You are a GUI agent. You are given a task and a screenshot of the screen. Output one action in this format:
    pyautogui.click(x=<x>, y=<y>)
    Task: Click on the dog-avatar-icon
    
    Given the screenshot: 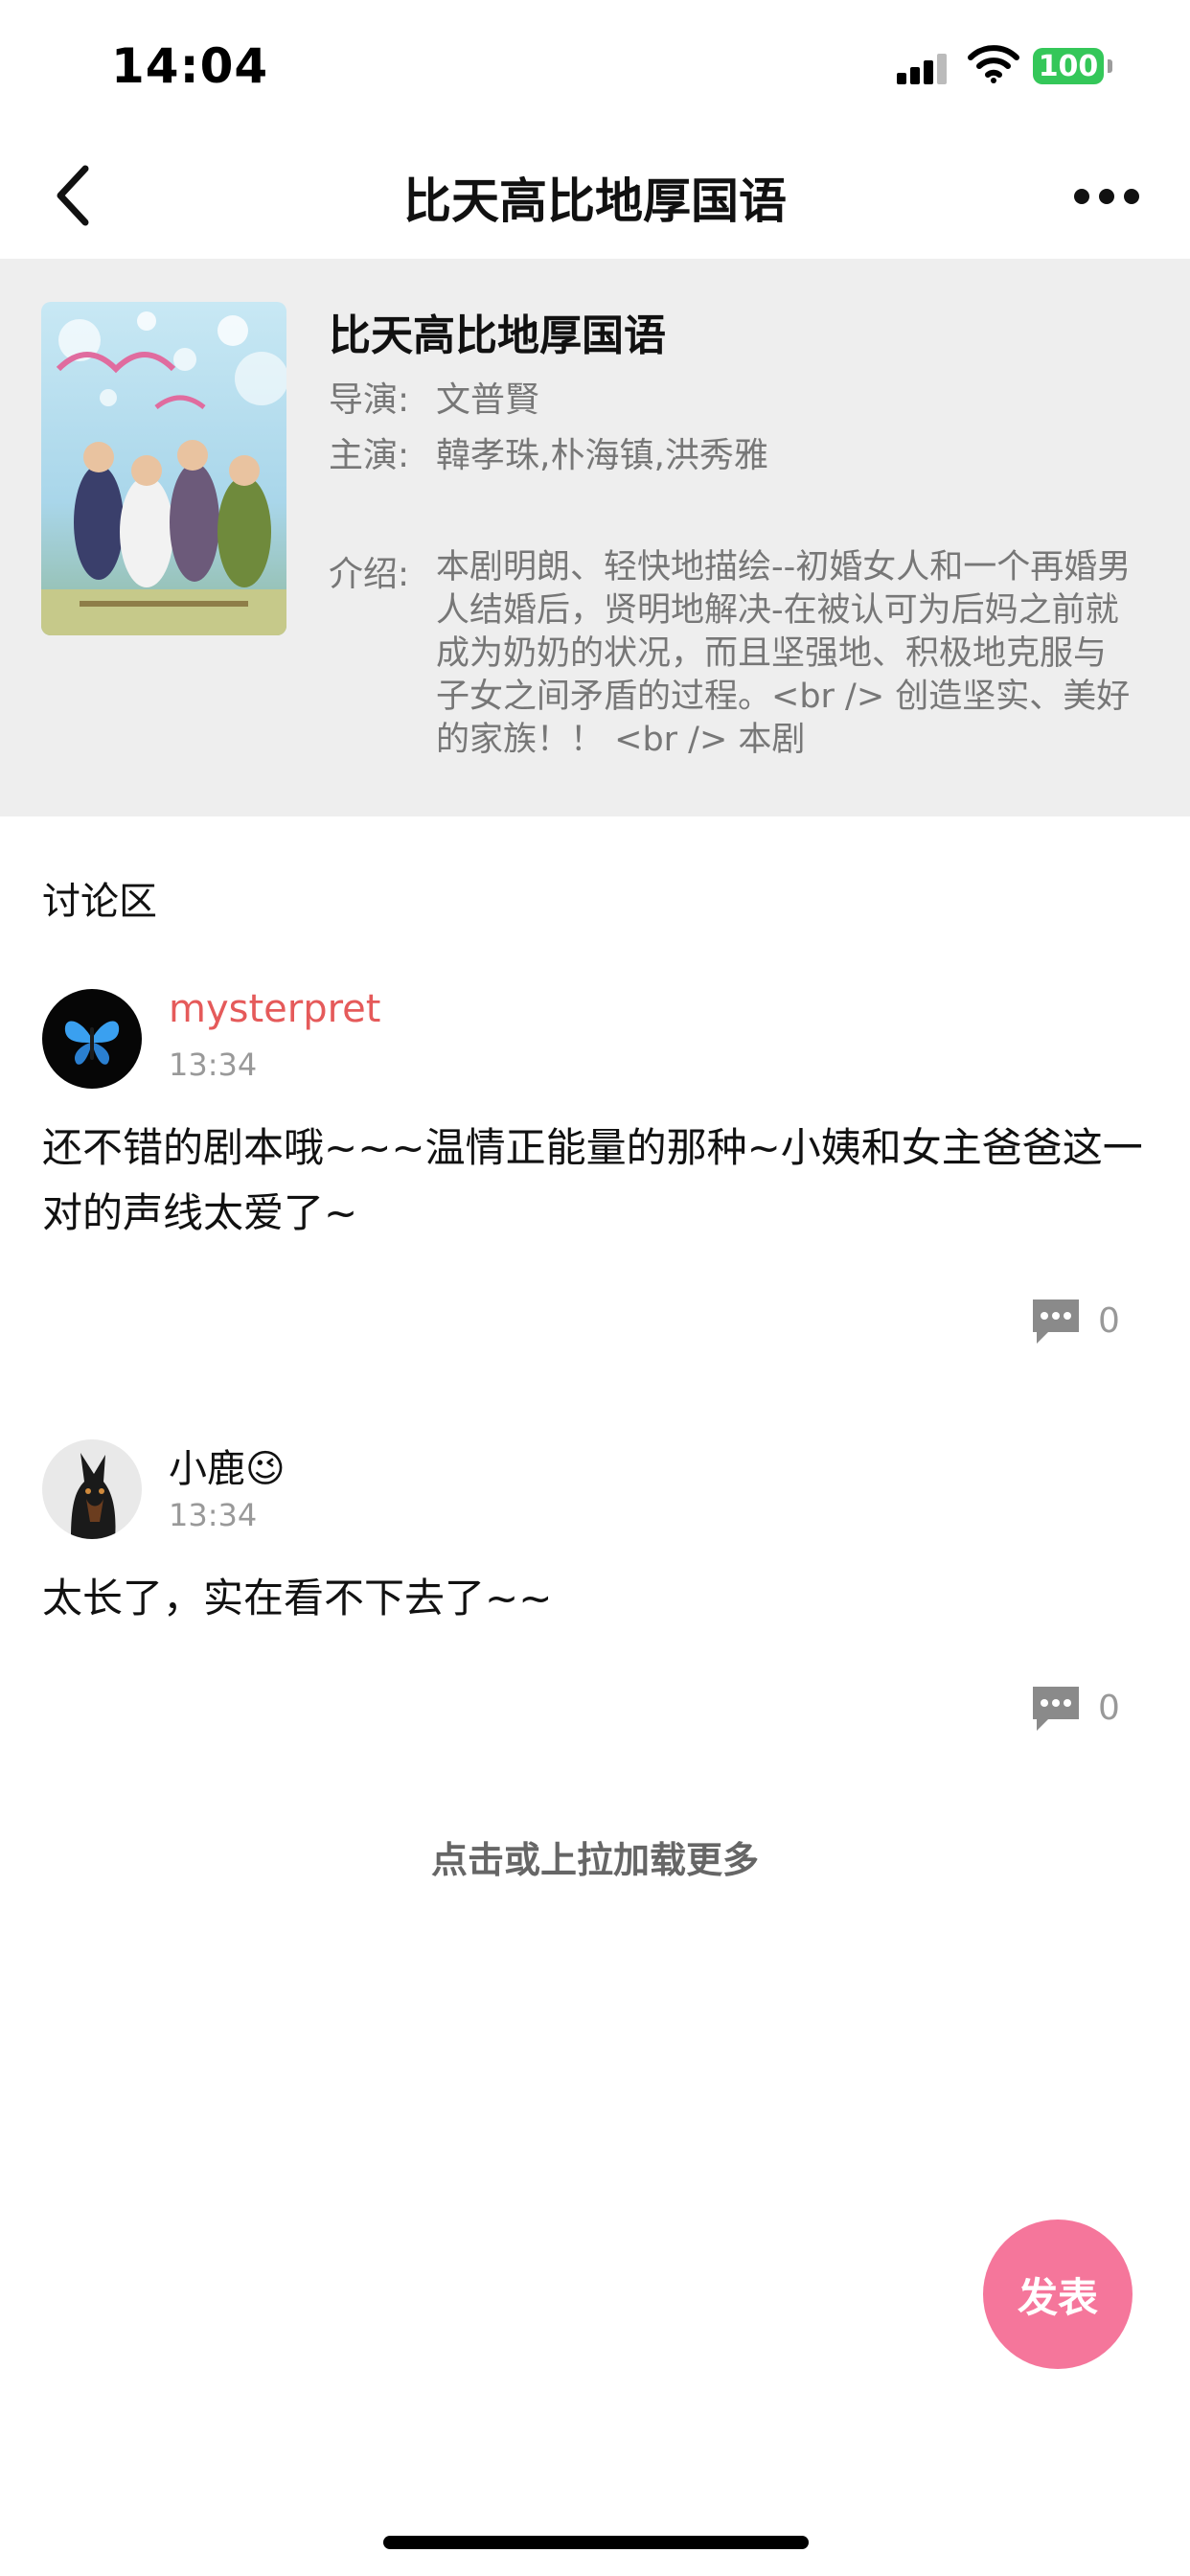 What is the action you would take?
    pyautogui.click(x=92, y=1489)
    